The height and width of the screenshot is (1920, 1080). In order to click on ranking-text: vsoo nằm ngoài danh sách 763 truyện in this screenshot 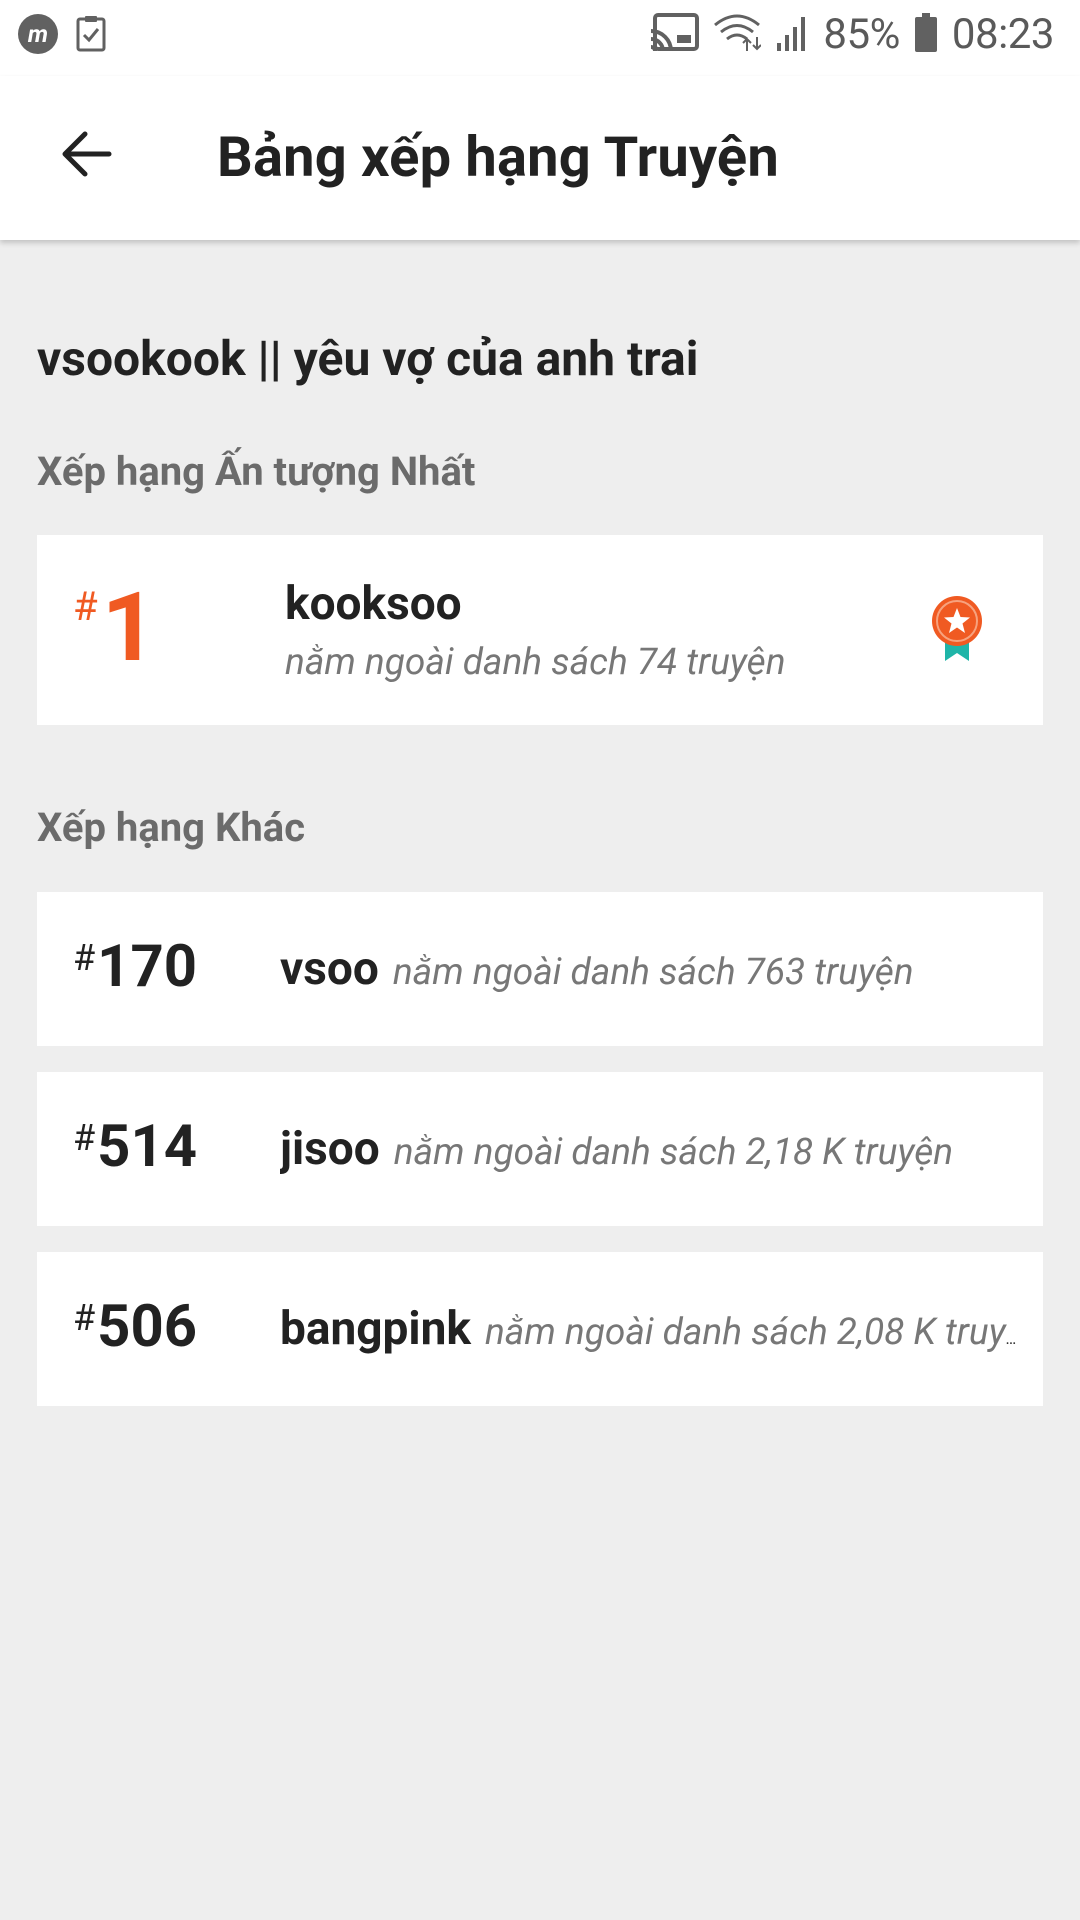, I will do `click(650, 969)`.